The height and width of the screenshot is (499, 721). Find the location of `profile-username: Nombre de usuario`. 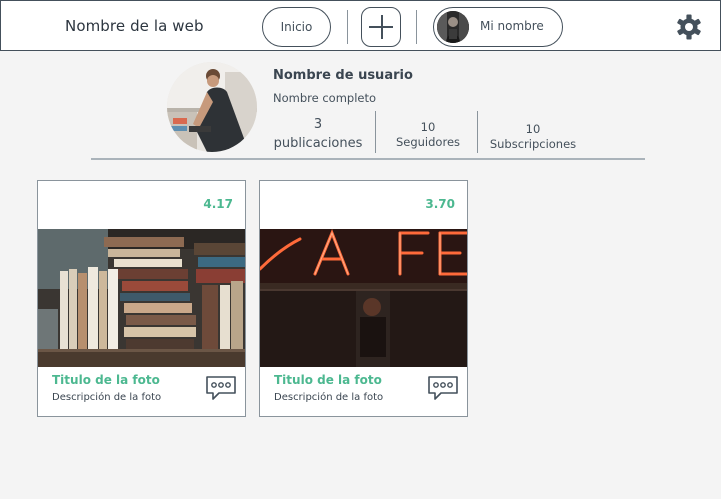

profile-username: Nombre de usuario is located at coordinates (343, 75).